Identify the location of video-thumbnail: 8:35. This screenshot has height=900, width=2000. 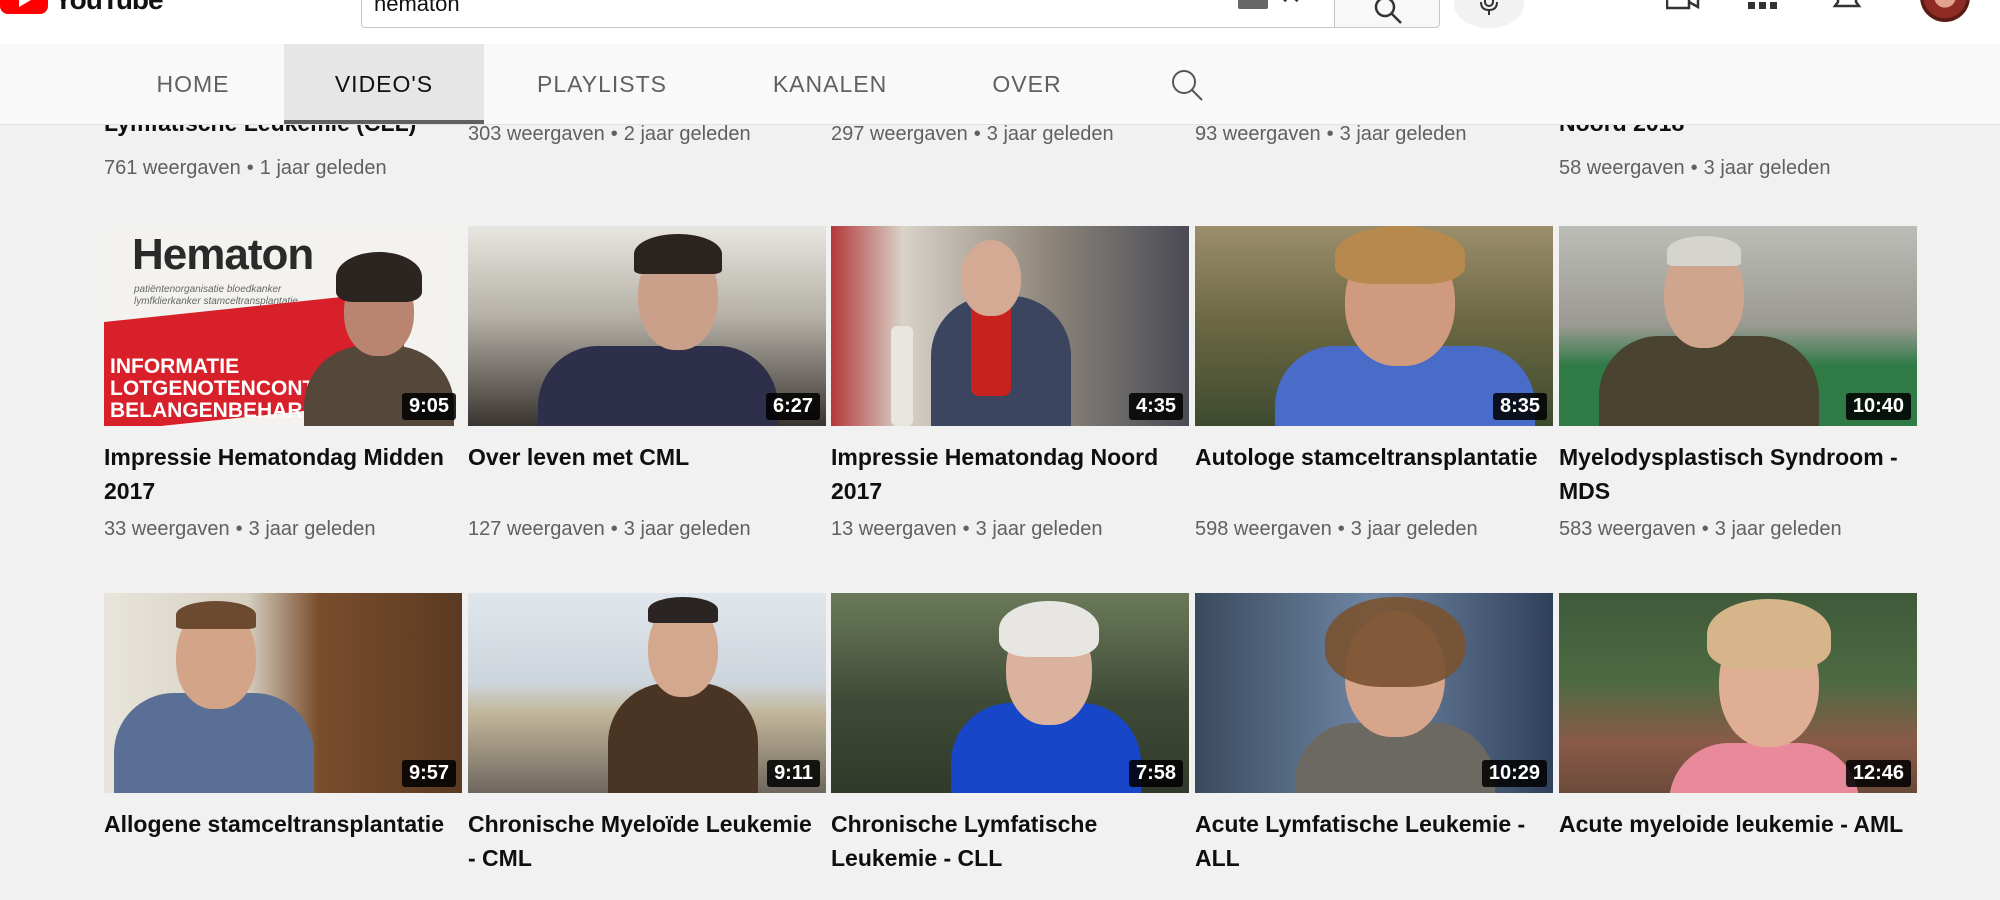
(1374, 326).